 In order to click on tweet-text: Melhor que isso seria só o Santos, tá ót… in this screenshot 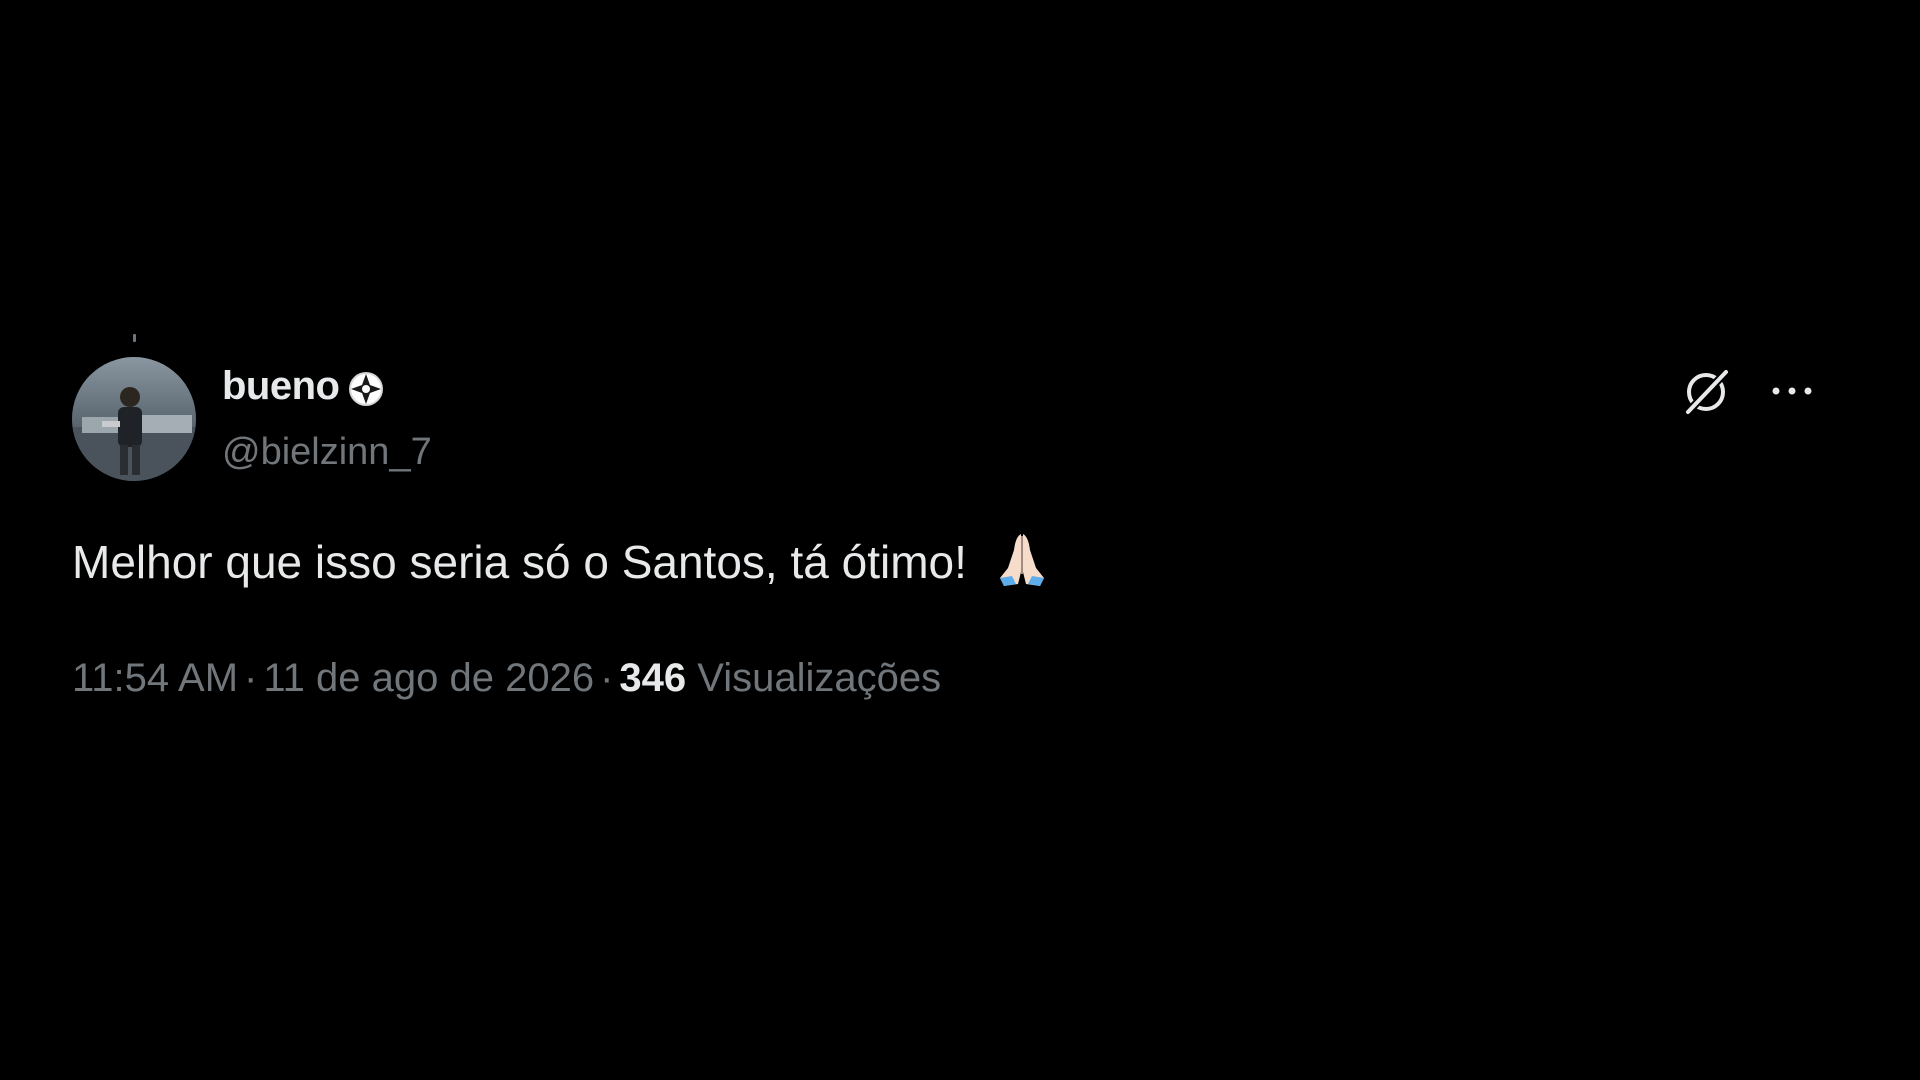, I will do `click(563, 563)`.